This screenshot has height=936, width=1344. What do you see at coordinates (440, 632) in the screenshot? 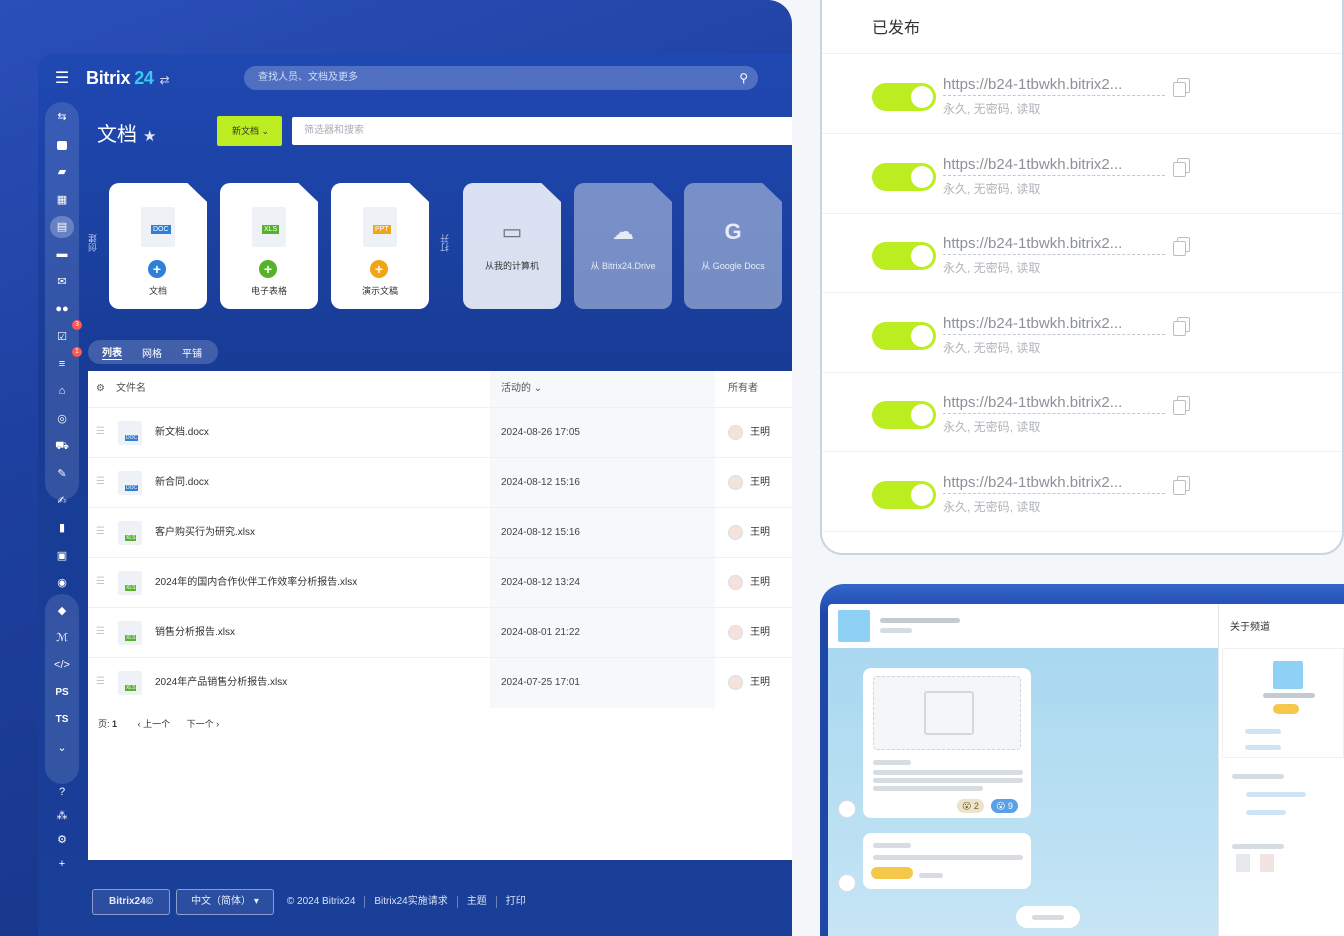
I see `table-row: ☰ XLS 销售分析报告.xlsx 2024-08-01 21:22 王明` at bounding box center [440, 632].